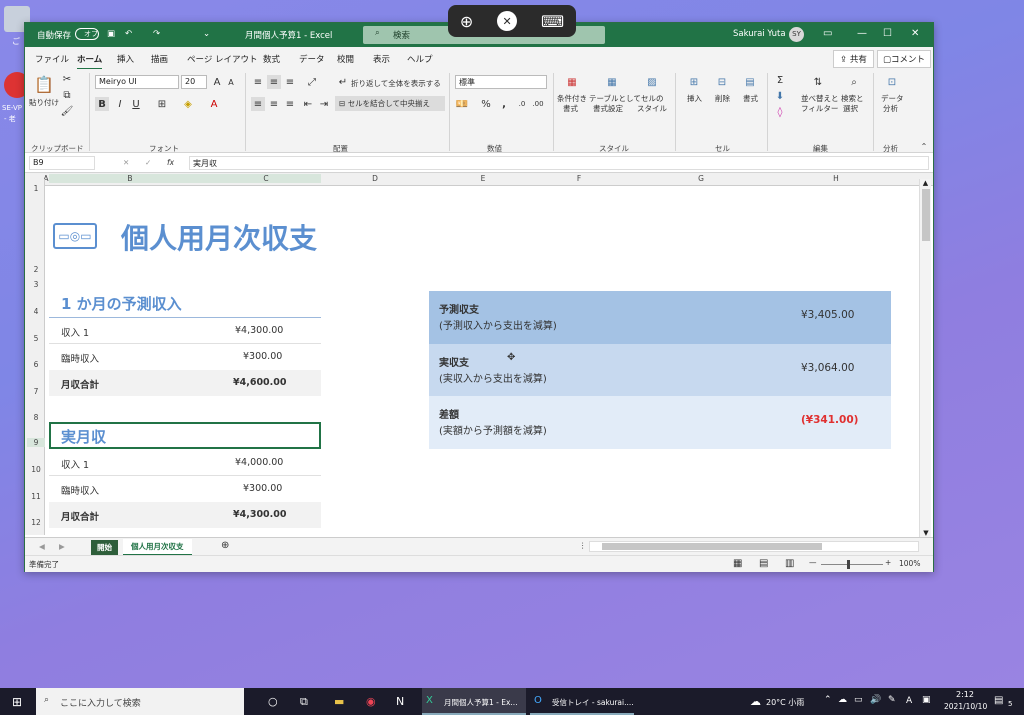 This screenshot has width=1024, height=715. Describe the element at coordinates (52, 59) in the screenshot. I see `menu-file: ファイル` at that location.